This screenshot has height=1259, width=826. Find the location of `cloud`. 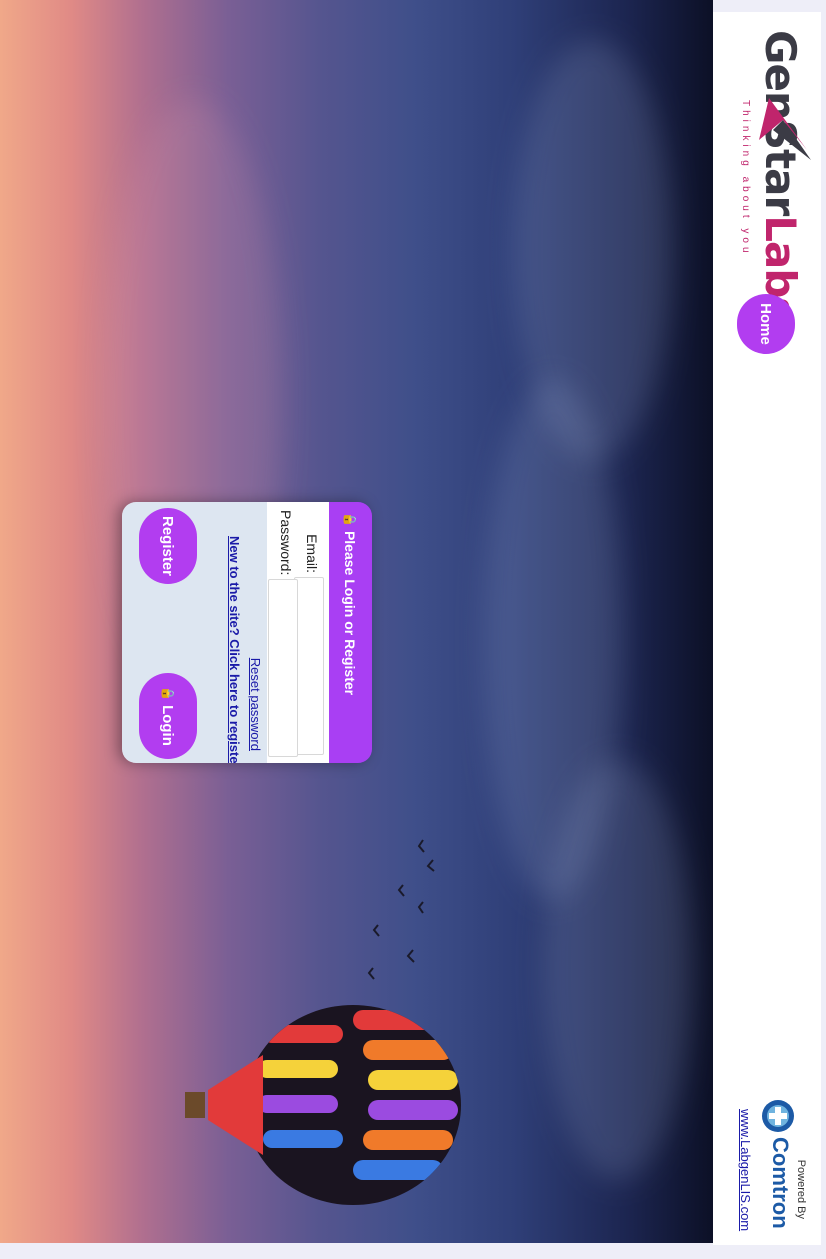

cloud is located at coordinates (618, 970).